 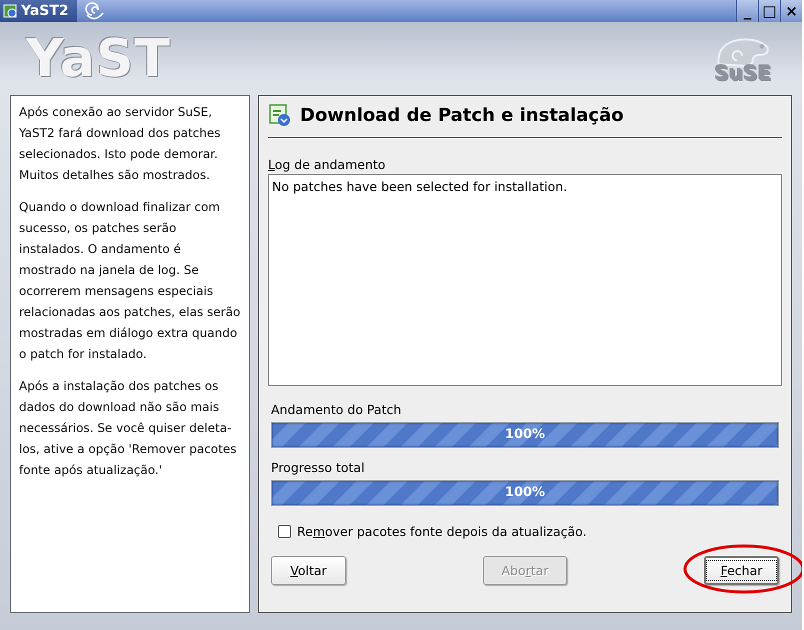 I want to click on dialog-title: Download de Patch e instalação, so click(x=462, y=115).